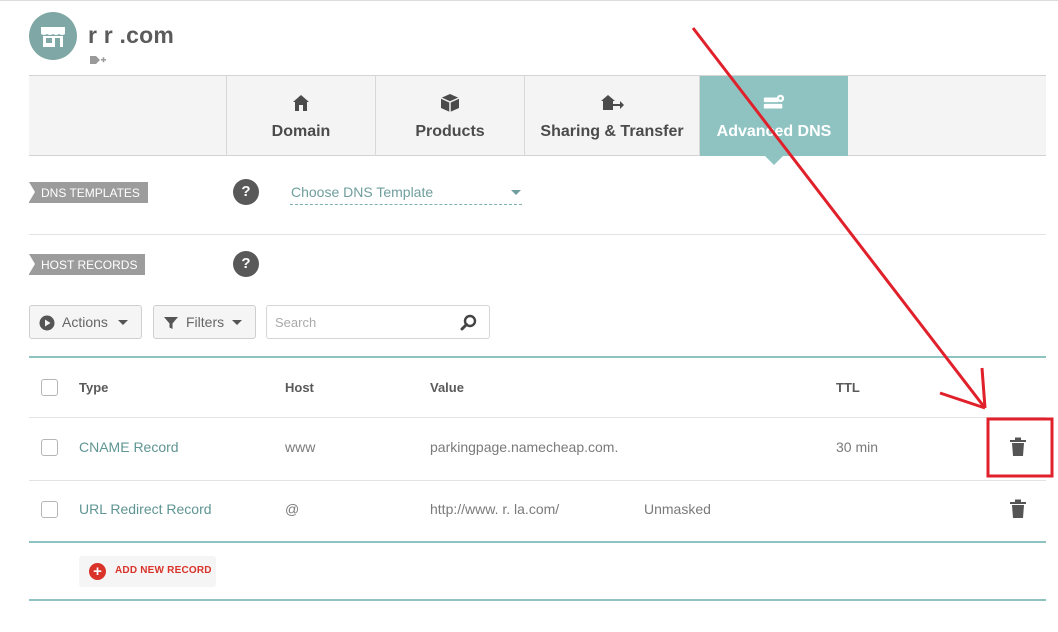  I want to click on tab-label: Domain, so click(301, 131).